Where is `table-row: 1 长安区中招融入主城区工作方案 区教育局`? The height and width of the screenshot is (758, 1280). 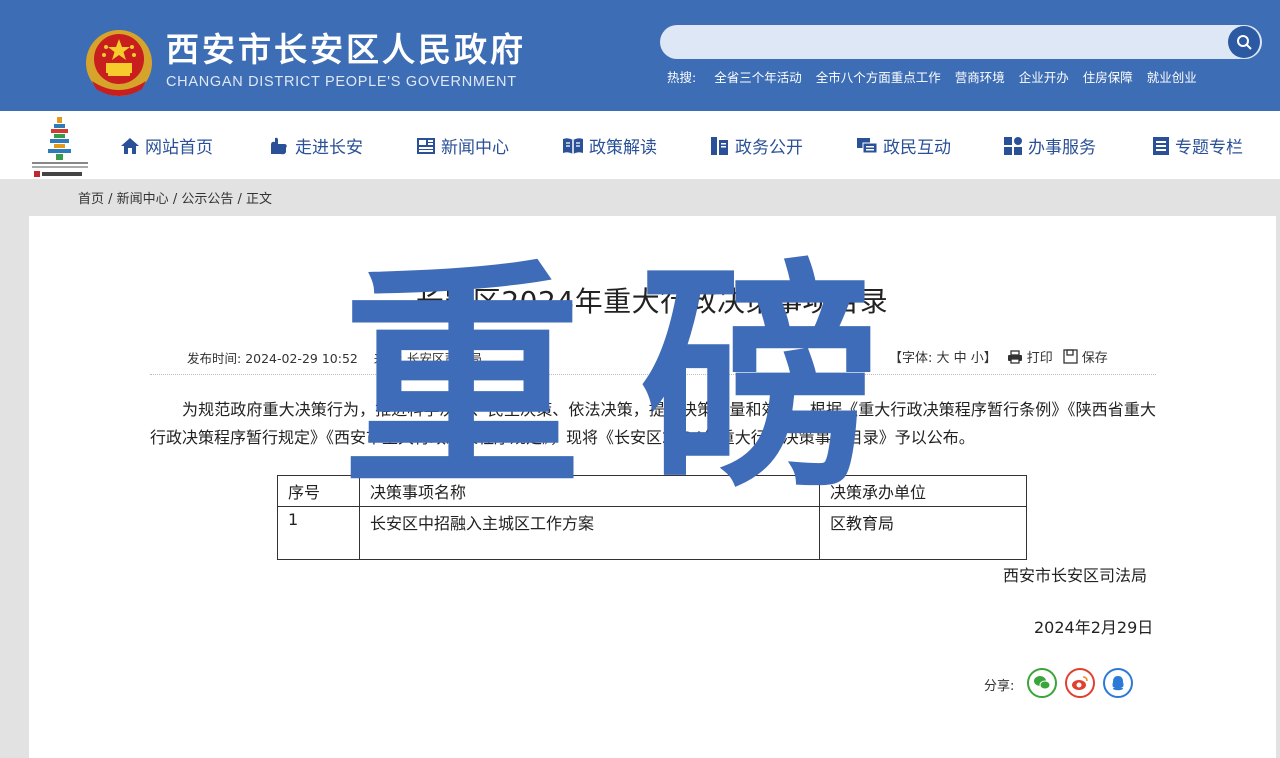 table-row: 1 长安区中招融入主城区工作方案 区教育局 is located at coordinates (652, 533).